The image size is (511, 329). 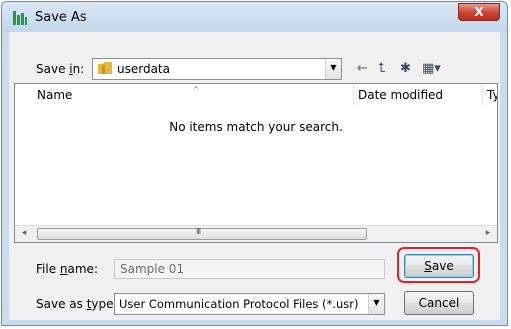 I want to click on sort-ascending-icon: ^, so click(x=196, y=90).